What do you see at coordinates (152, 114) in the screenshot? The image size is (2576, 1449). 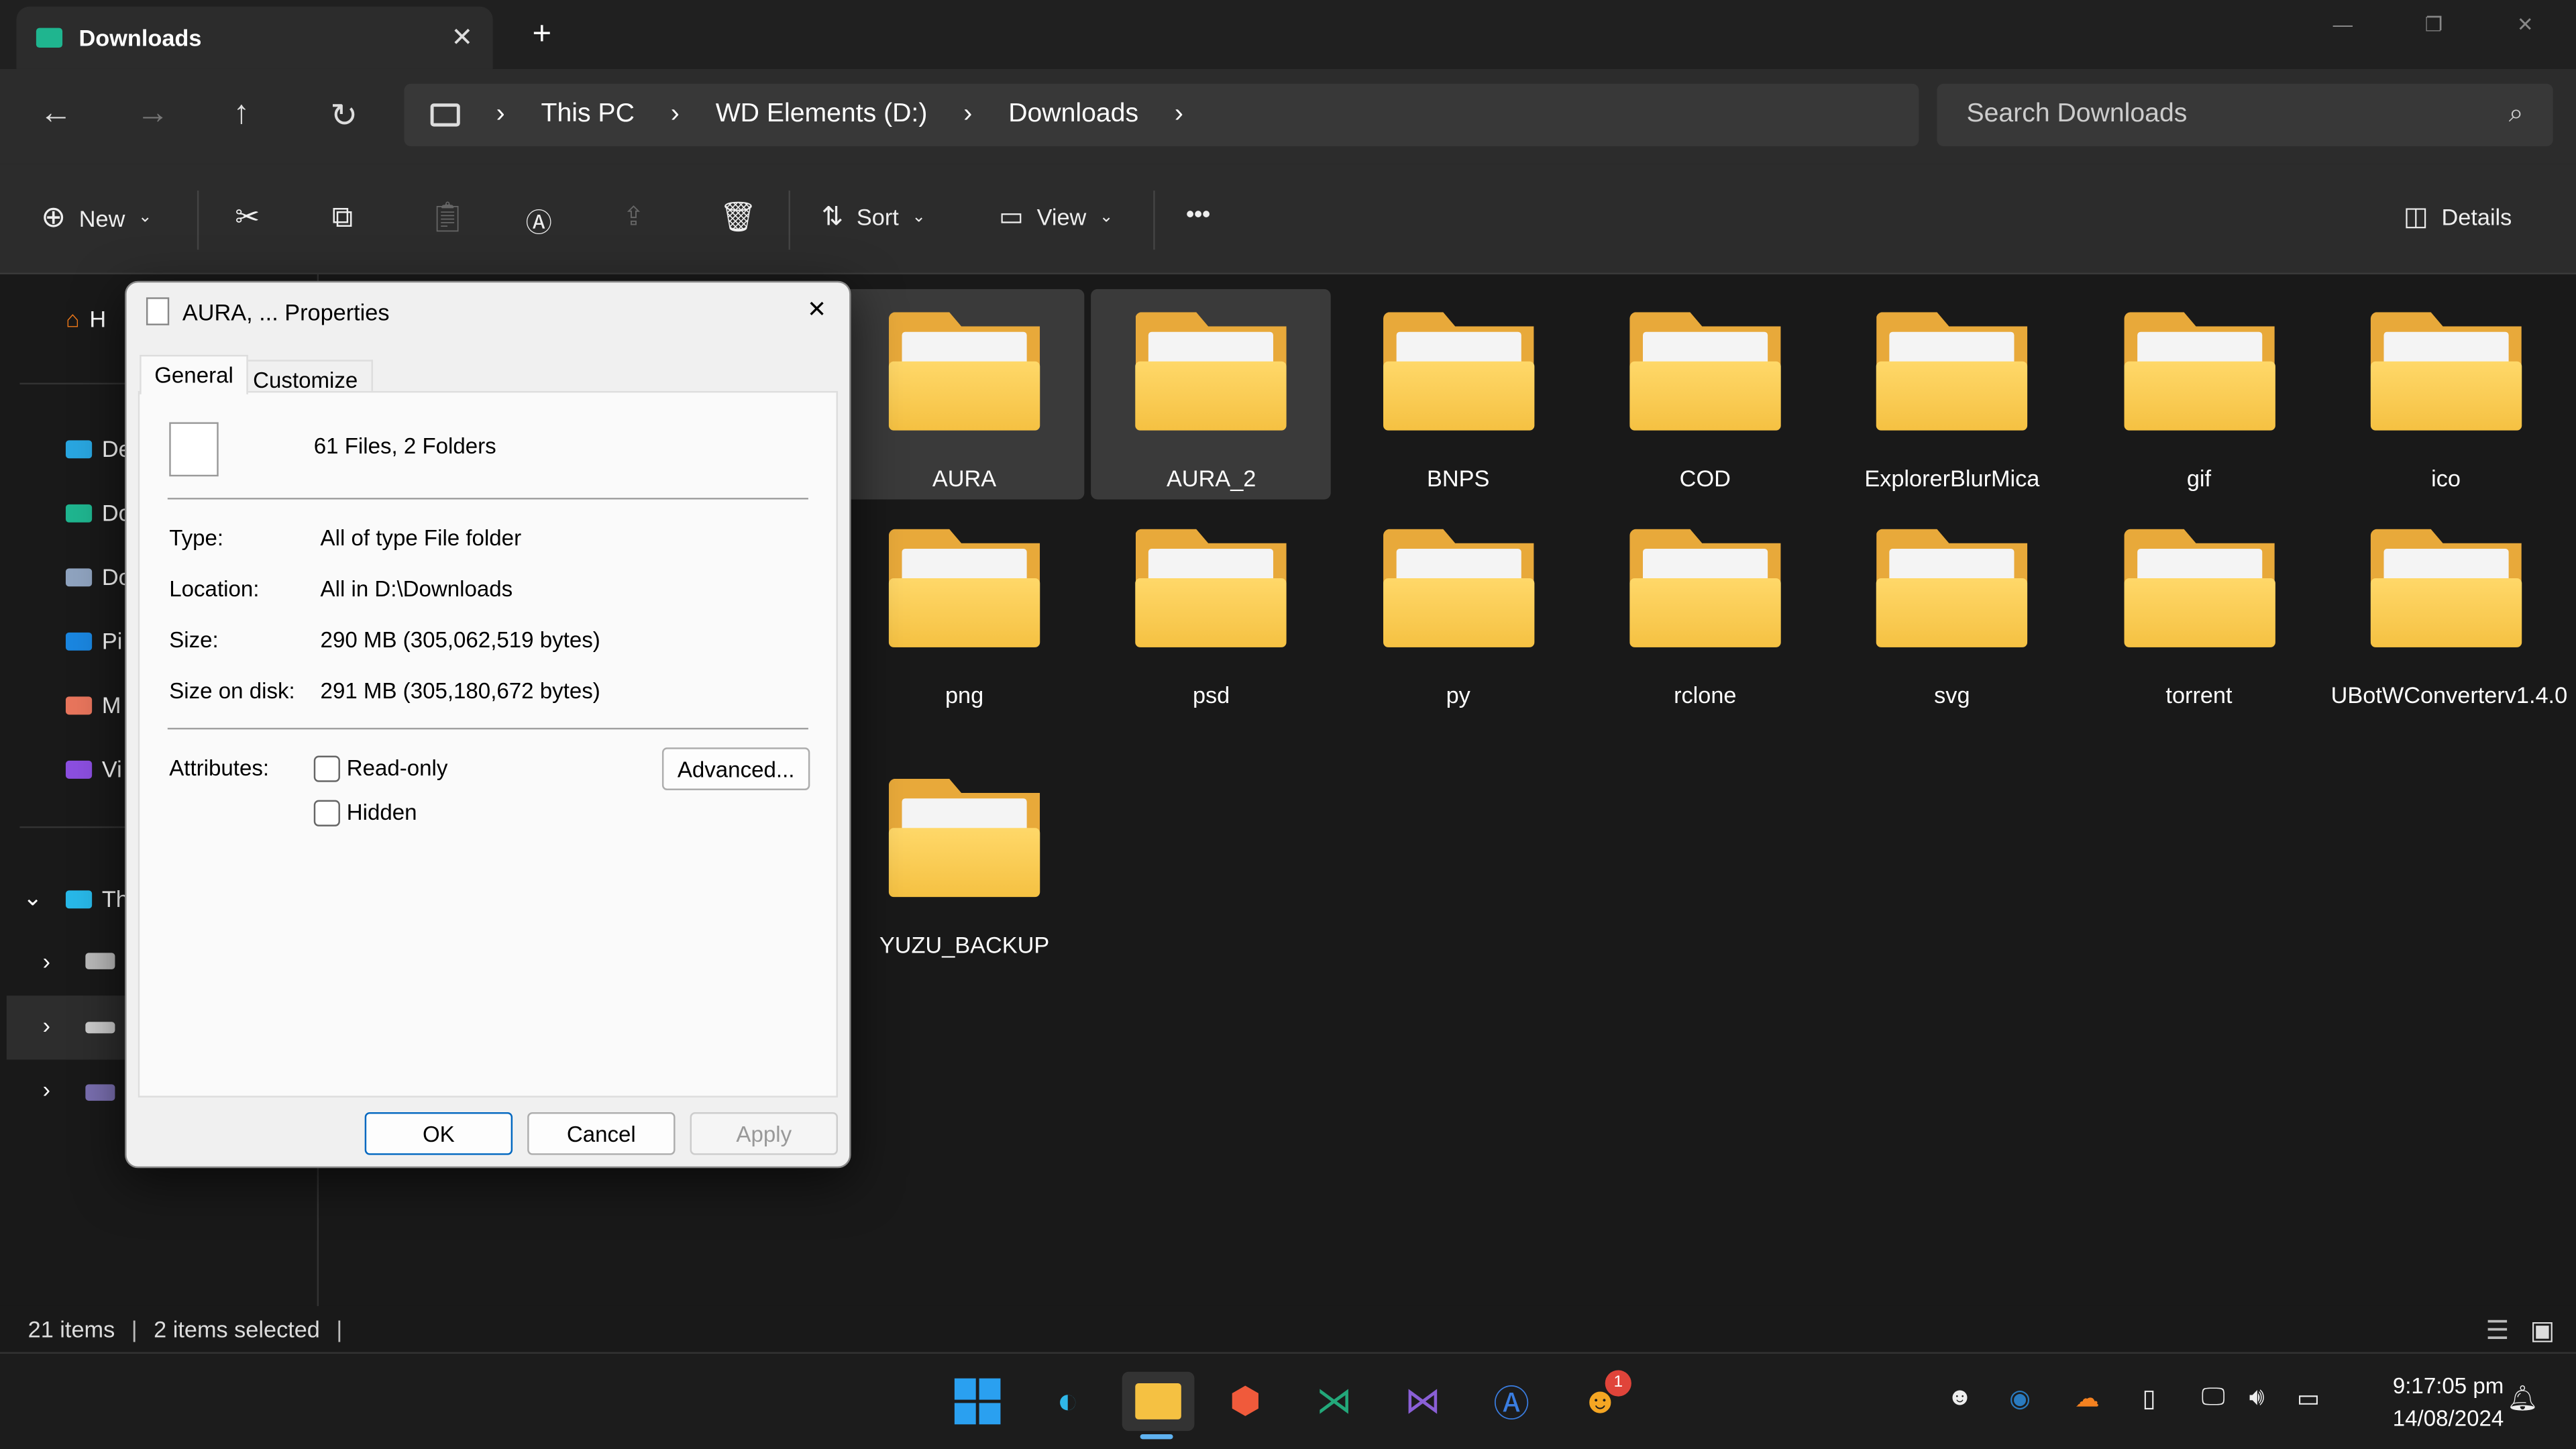 I see `forward-button: →` at bounding box center [152, 114].